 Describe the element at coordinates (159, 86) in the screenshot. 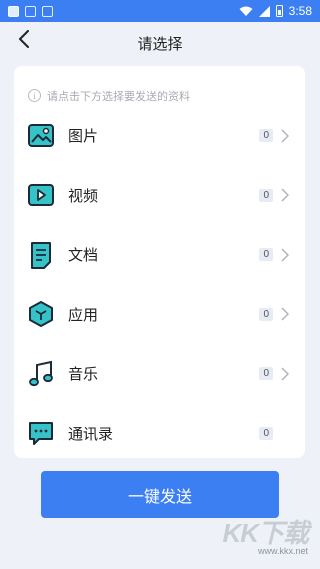

I see `hint-row: i 请点击下方选择要发送的资料` at that location.